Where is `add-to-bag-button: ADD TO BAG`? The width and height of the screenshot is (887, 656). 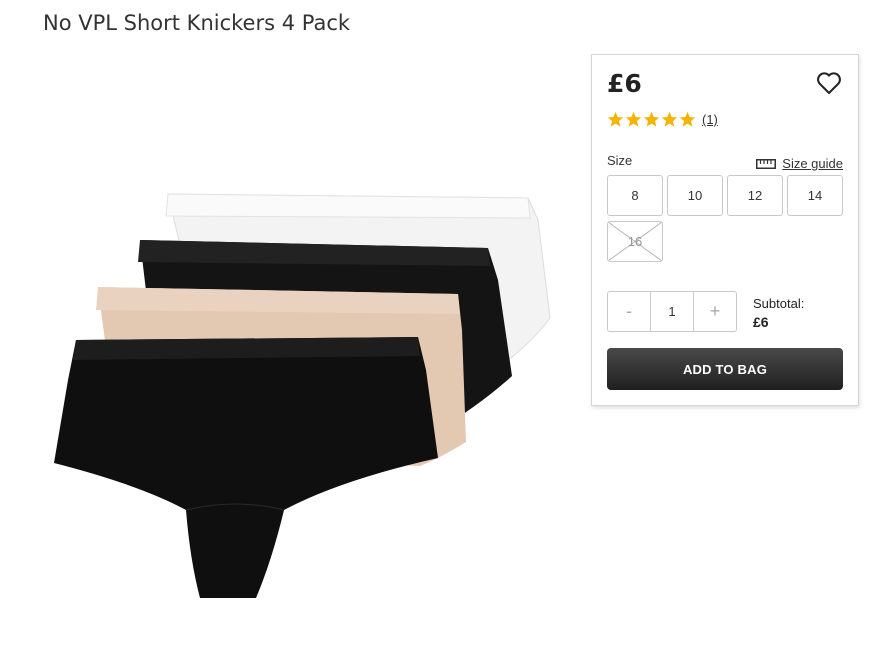 add-to-bag-button: ADD TO BAG is located at coordinates (725, 369).